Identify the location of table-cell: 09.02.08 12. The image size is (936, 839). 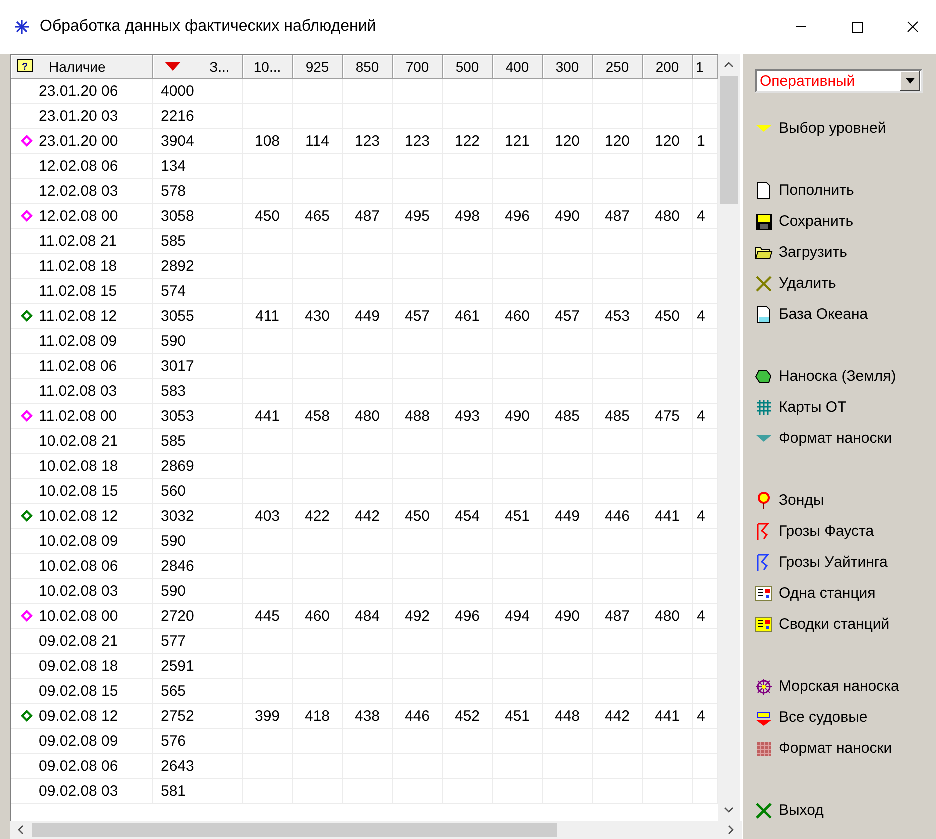
(78, 716).